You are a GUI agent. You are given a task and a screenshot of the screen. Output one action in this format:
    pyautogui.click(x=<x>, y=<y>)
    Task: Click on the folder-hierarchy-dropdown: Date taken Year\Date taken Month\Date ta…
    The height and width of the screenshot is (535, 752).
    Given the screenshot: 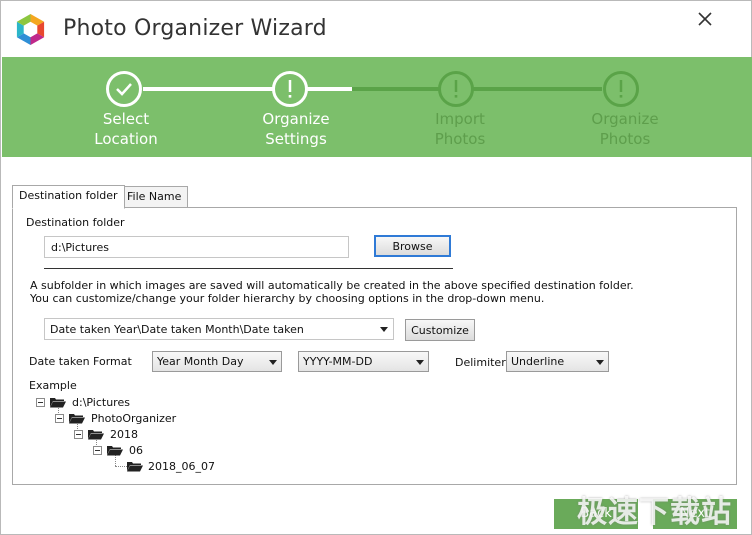 What is the action you would take?
    pyautogui.click(x=219, y=329)
    